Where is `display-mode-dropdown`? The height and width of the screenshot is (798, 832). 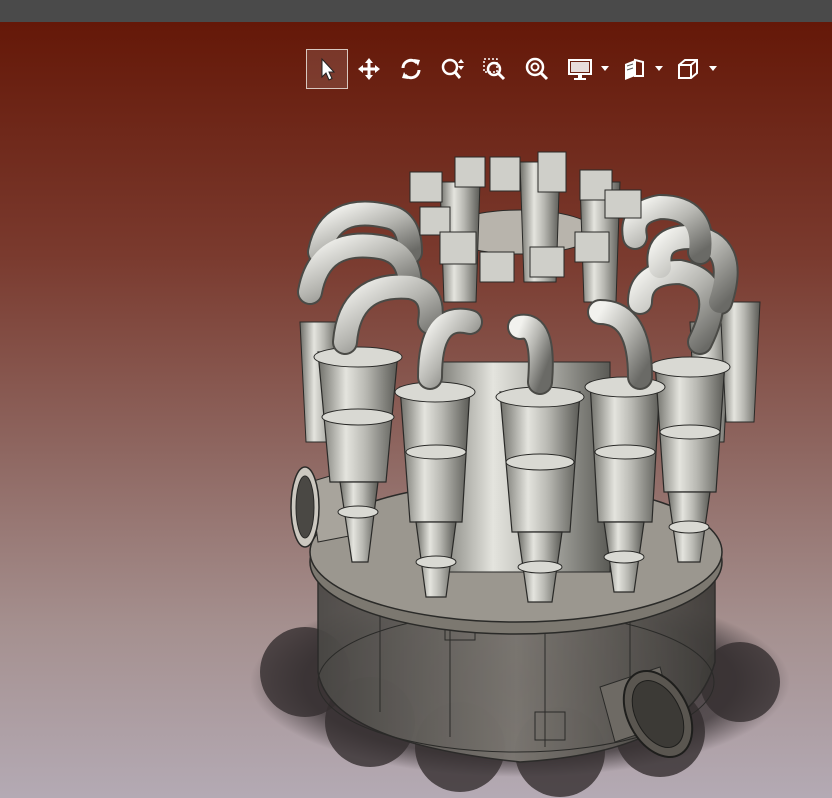 display-mode-dropdown is located at coordinates (605, 69).